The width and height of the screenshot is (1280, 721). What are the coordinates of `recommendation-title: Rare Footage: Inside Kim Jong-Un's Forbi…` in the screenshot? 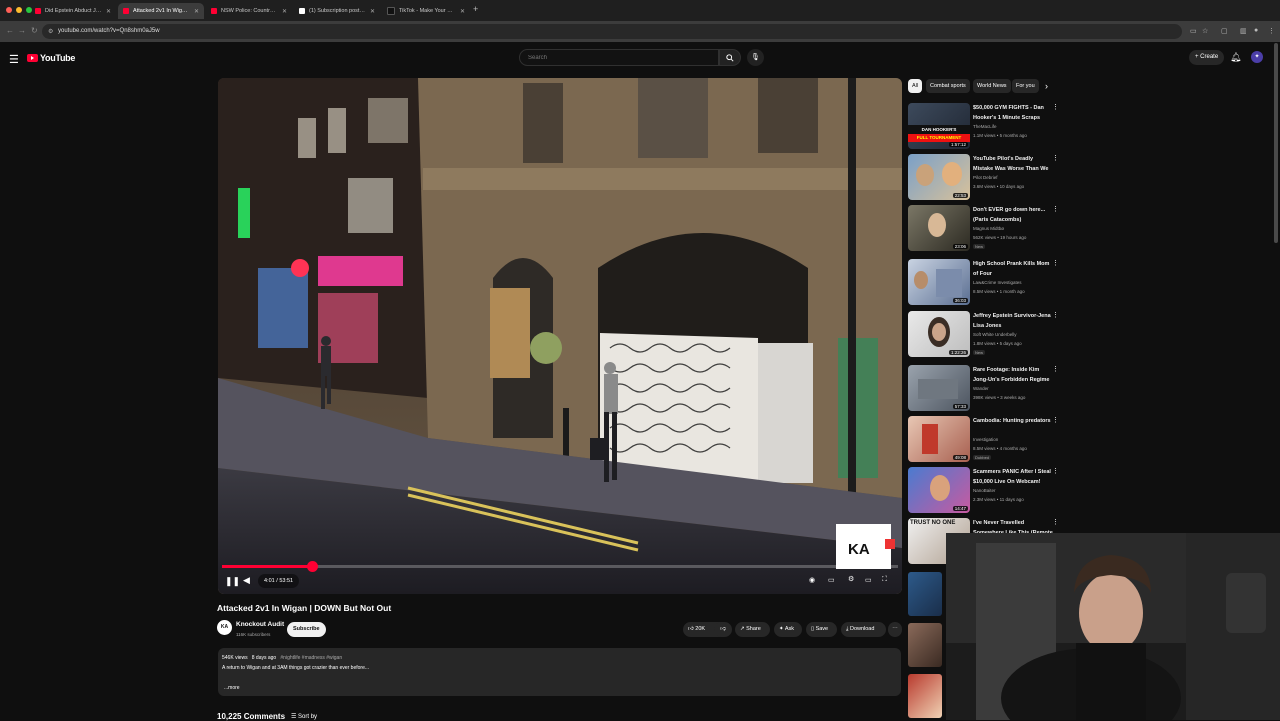 It's located at (1013, 375).